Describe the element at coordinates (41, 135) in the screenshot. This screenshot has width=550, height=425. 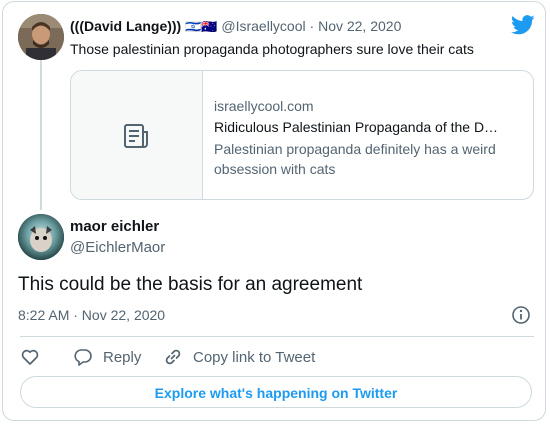
I see `thread-connector-line` at that location.